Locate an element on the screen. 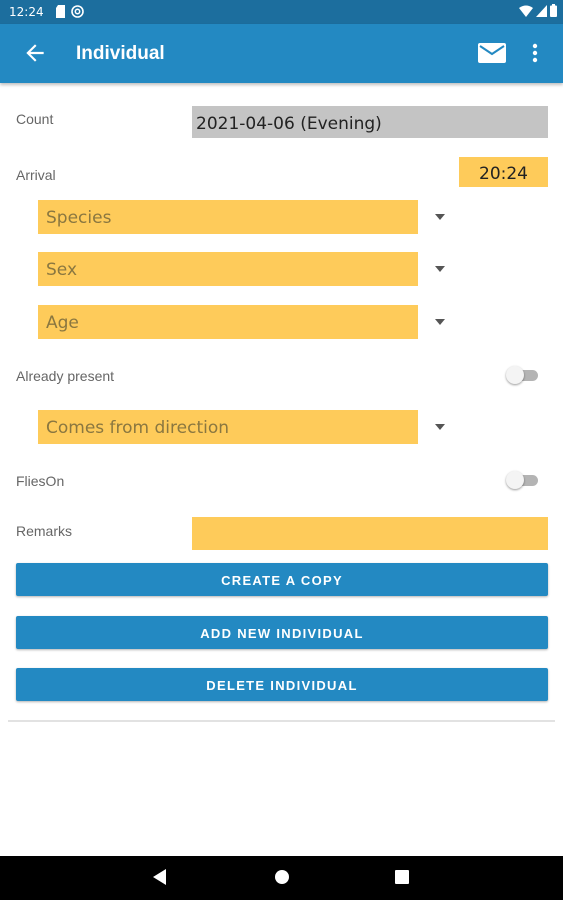 This screenshot has height=900, width=563. home-circle-icon is located at coordinates (282, 877).